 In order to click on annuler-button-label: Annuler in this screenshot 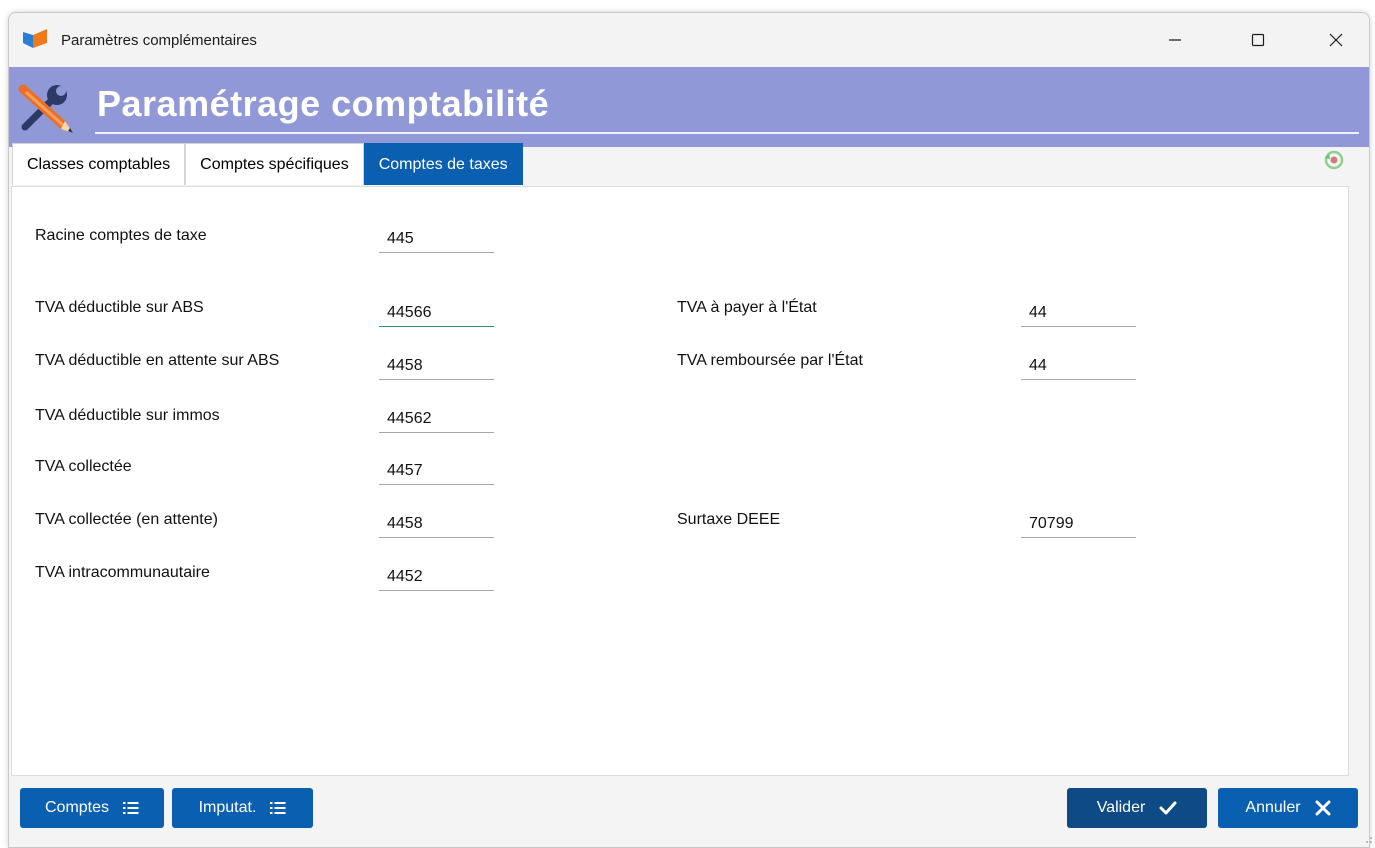, I will do `click(1273, 807)`.